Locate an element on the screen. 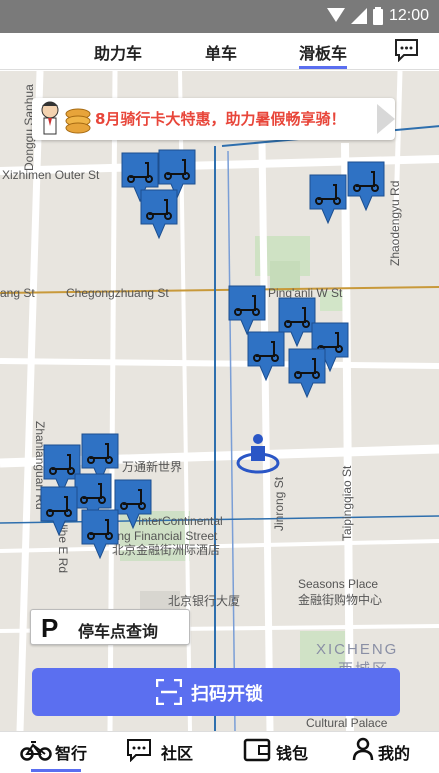 Image resolution: width=439 pixels, height=773 pixels. road-label: ang St is located at coordinates (17, 293).